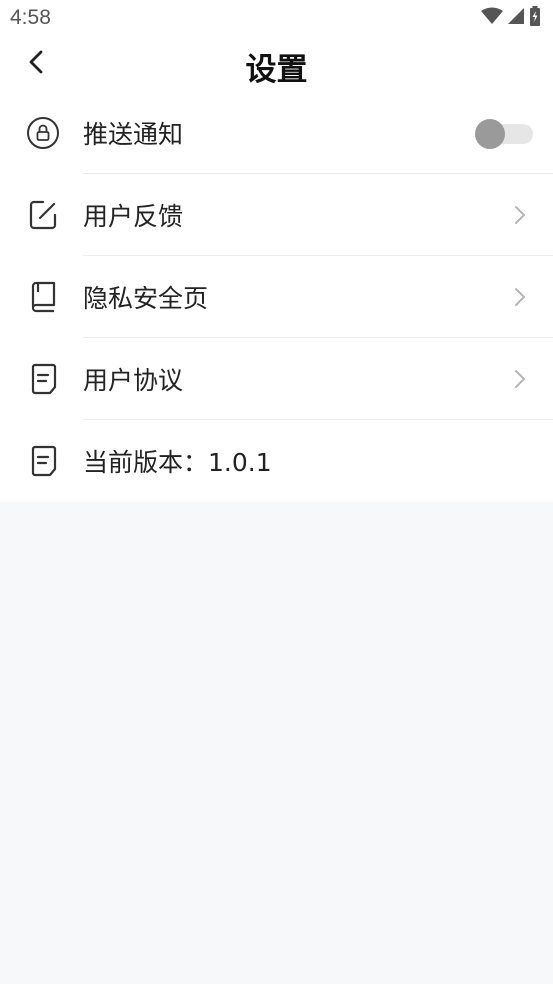 The width and height of the screenshot is (553, 984). Describe the element at coordinates (146, 298) in the screenshot. I see `setting-label: 隐私安全页` at that location.